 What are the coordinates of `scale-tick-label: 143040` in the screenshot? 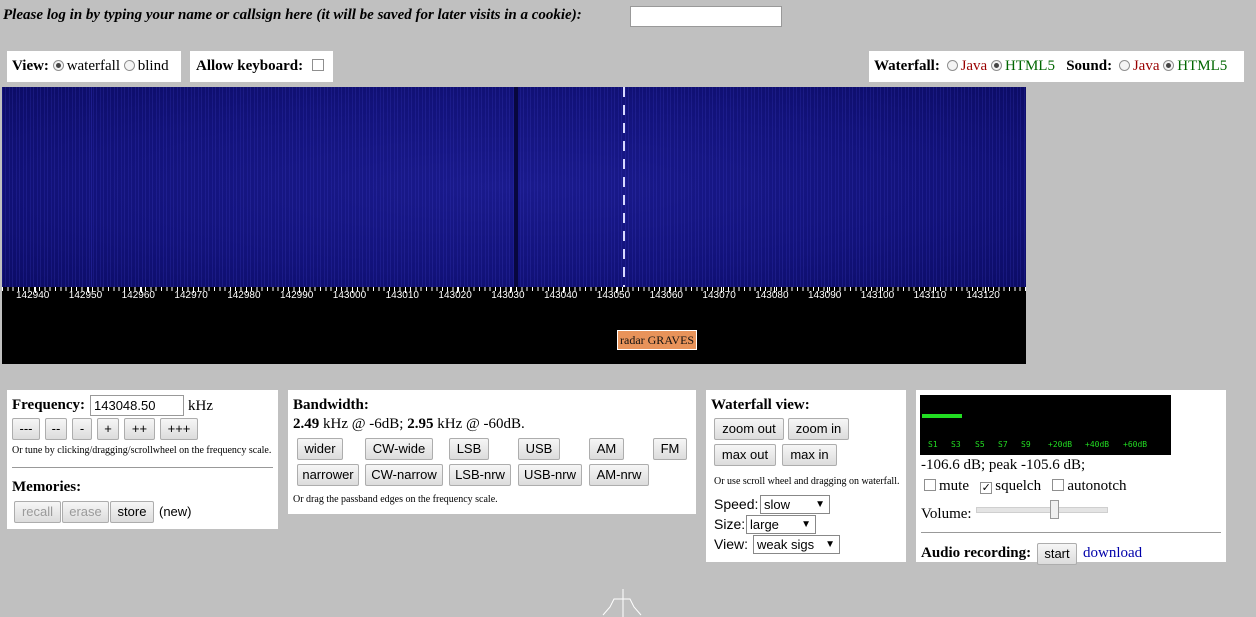 It's located at (561, 295).